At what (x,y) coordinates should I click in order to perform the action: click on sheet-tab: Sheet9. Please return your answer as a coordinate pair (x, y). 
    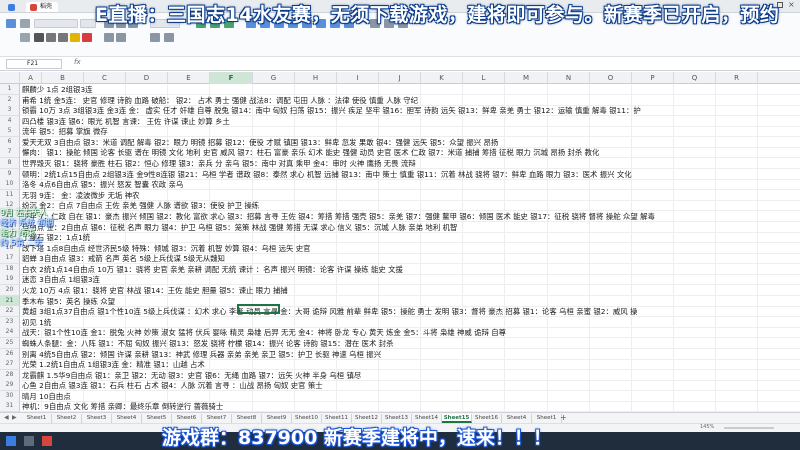
    Looking at the image, I should click on (277, 418).